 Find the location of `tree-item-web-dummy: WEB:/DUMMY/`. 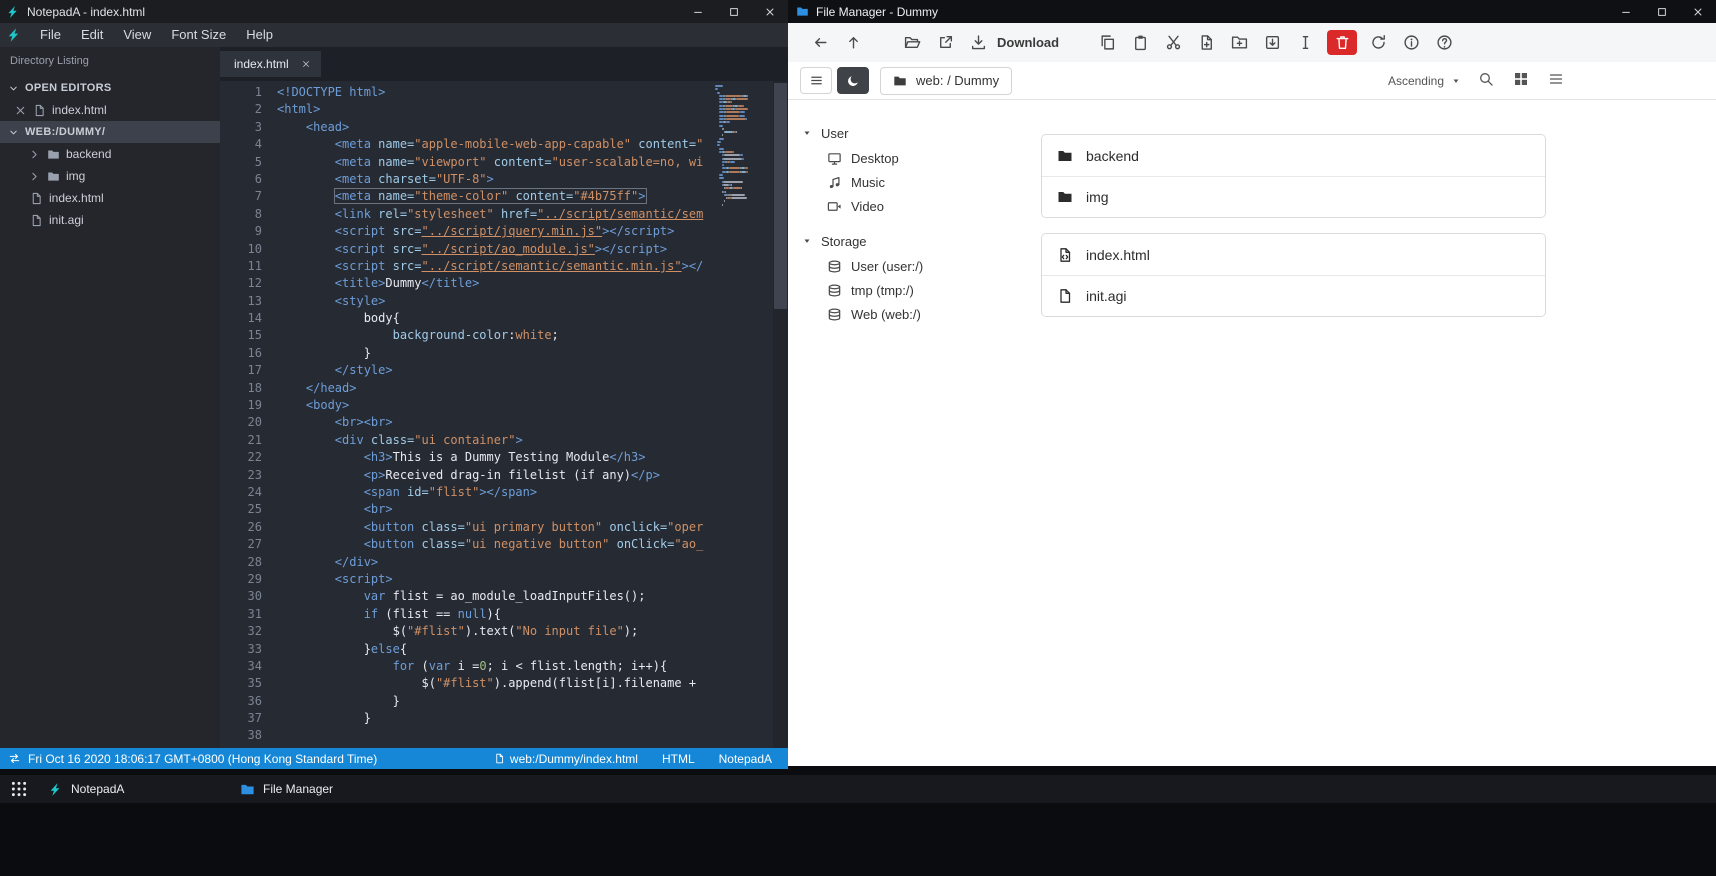

tree-item-web-dummy: WEB:/DUMMY/ is located at coordinates (110, 132).